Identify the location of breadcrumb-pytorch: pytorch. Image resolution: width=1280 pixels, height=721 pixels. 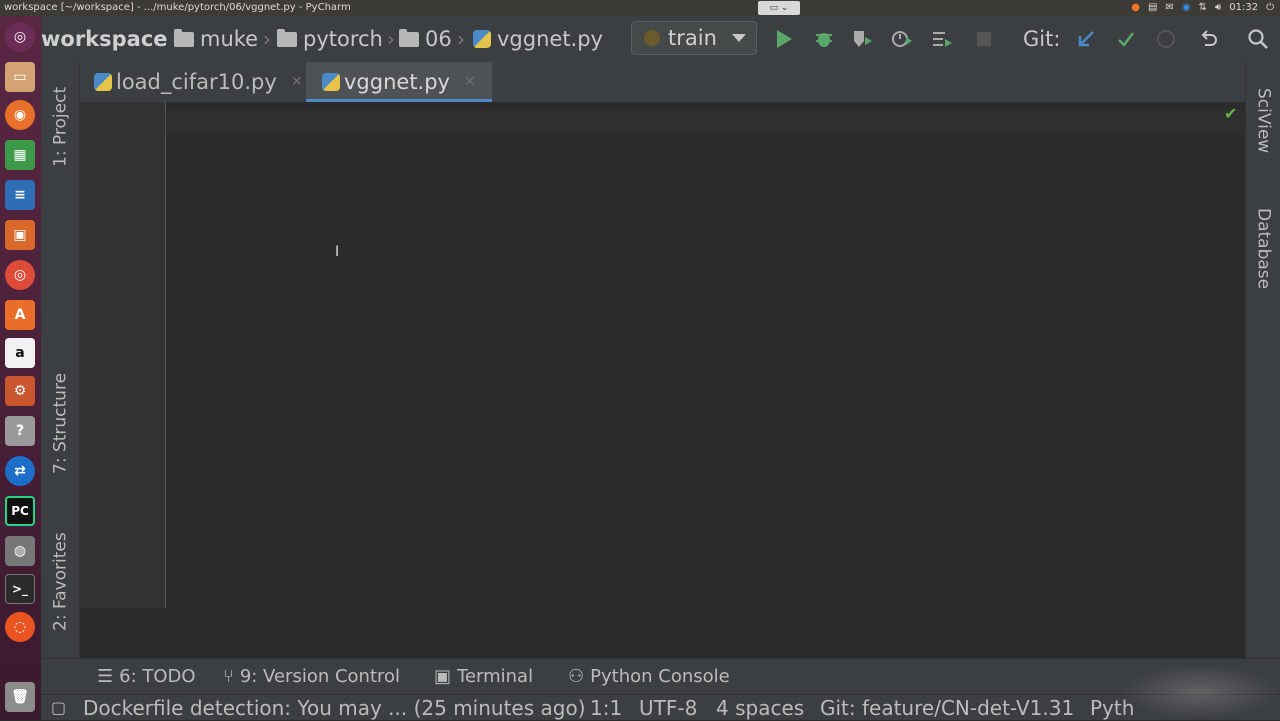
(330, 39).